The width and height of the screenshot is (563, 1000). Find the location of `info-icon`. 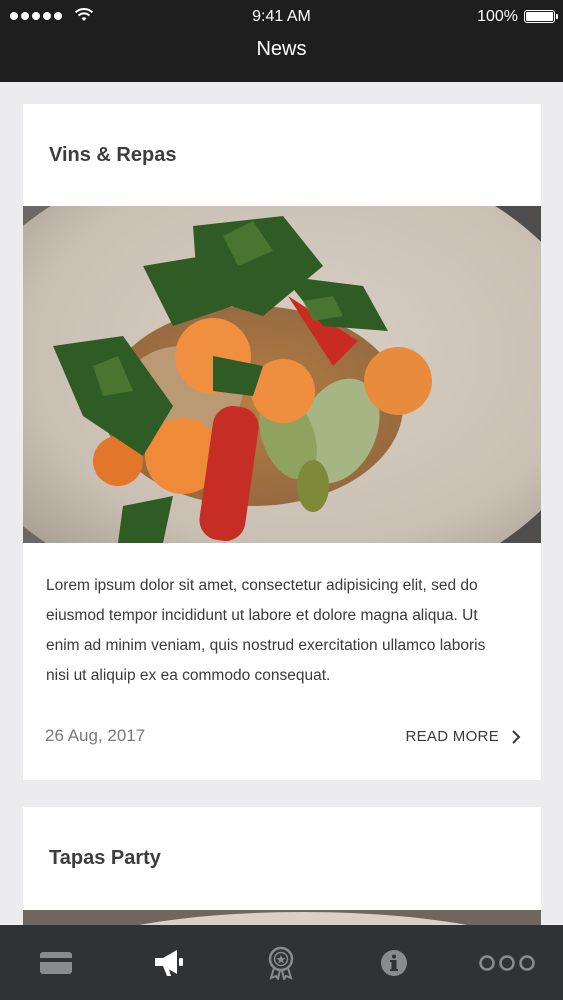

info-icon is located at coordinates (394, 962).